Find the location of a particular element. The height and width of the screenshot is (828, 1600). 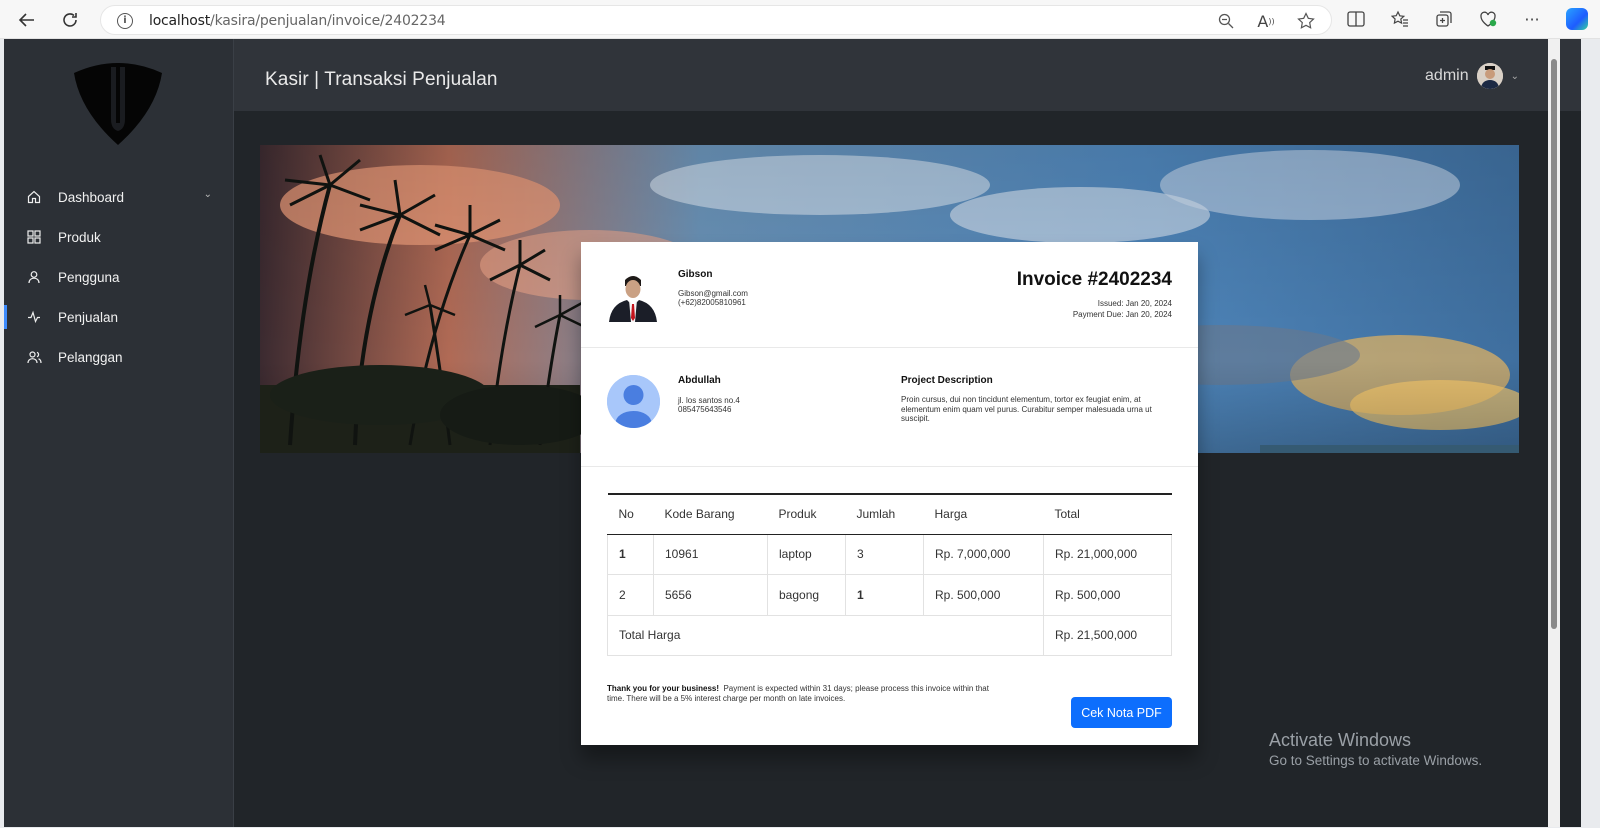

col-produk: Produk is located at coordinates (806, 514).